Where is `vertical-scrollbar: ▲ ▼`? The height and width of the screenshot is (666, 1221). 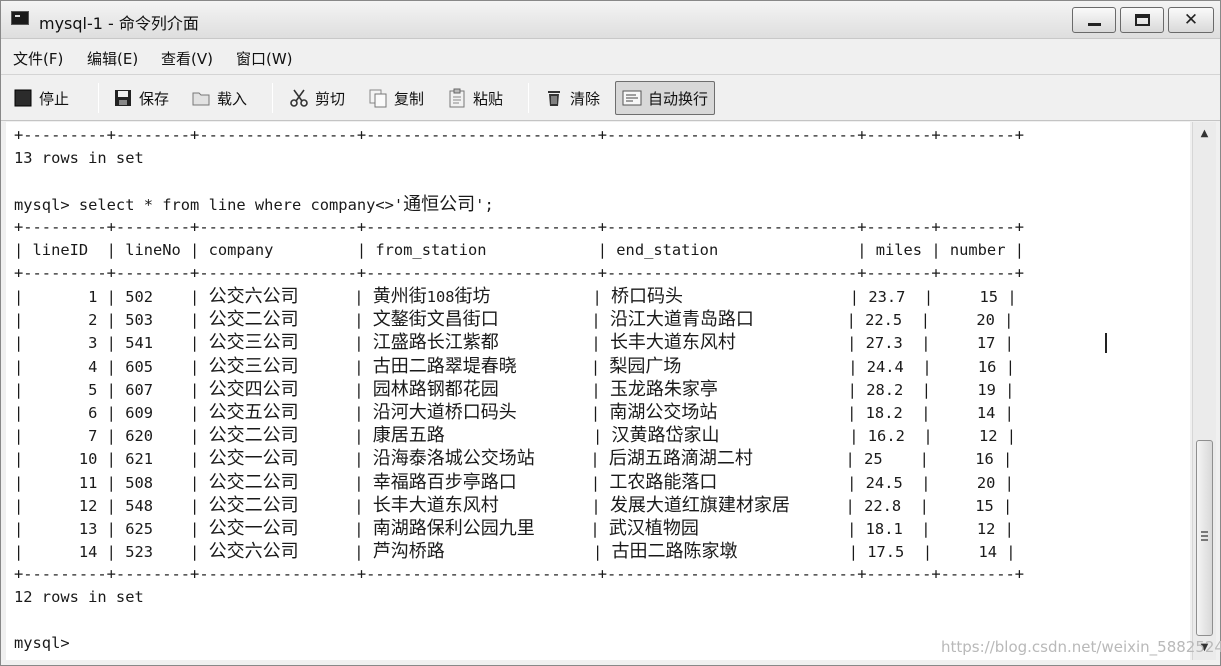
vertical-scrollbar: ▲ ▼ is located at coordinates (1204, 391).